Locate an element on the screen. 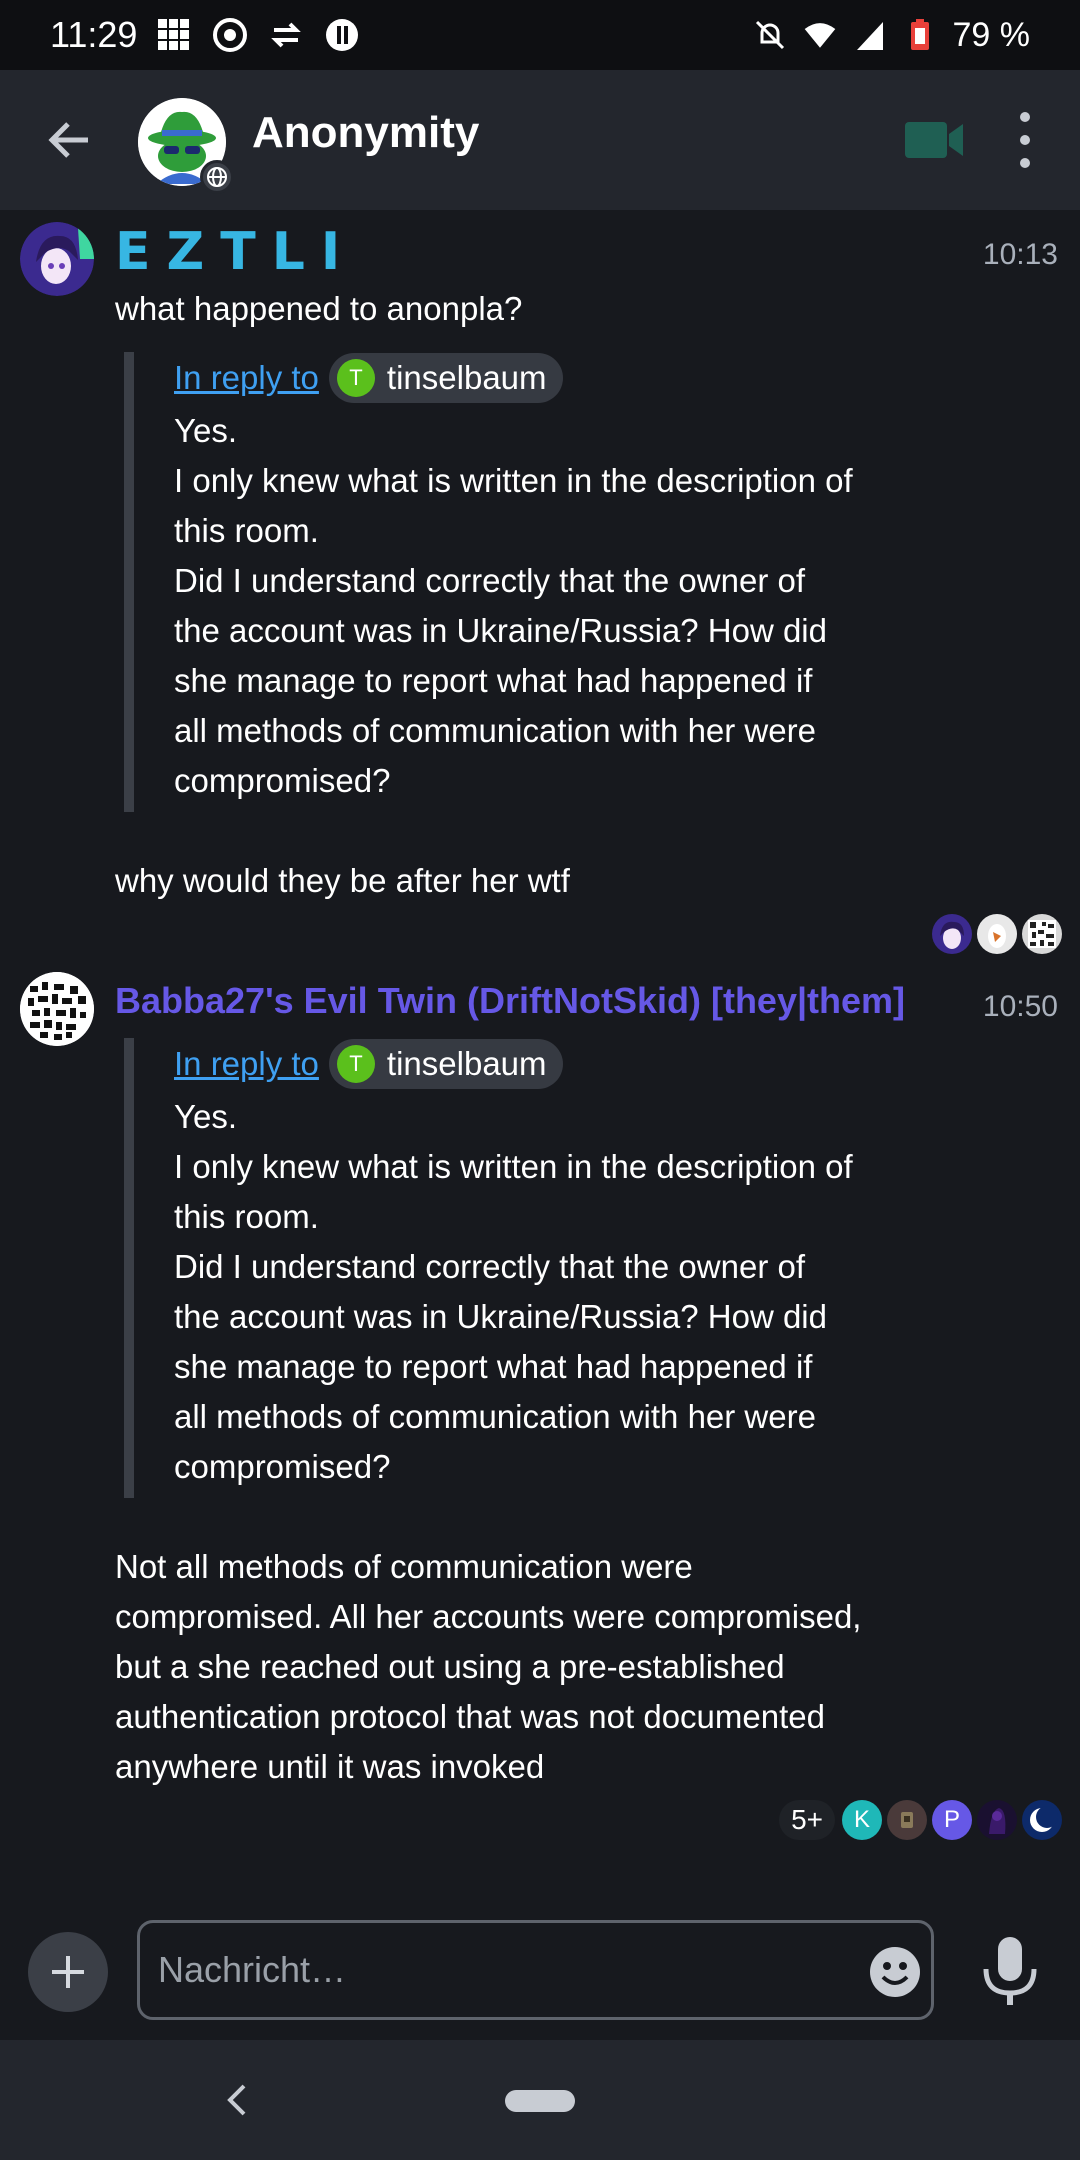 The width and height of the screenshot is (1080, 2160). video-call-button is located at coordinates (936, 140).